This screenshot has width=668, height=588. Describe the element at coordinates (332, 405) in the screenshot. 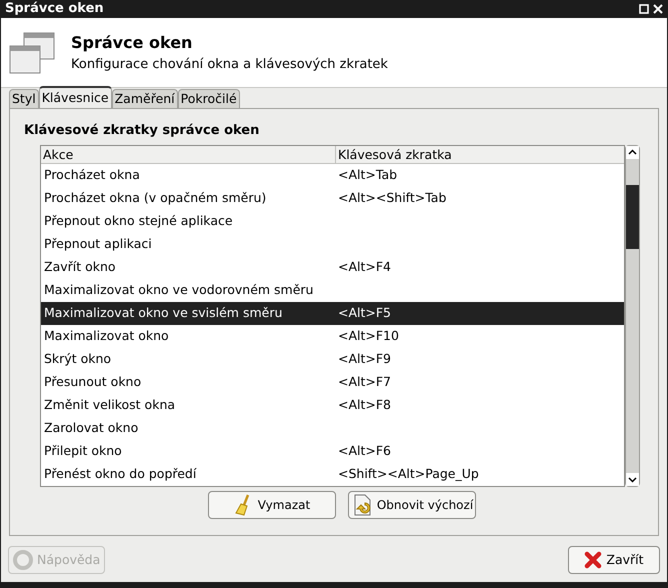

I see `table-row: Změnit velikost okna <Alt>F8` at that location.